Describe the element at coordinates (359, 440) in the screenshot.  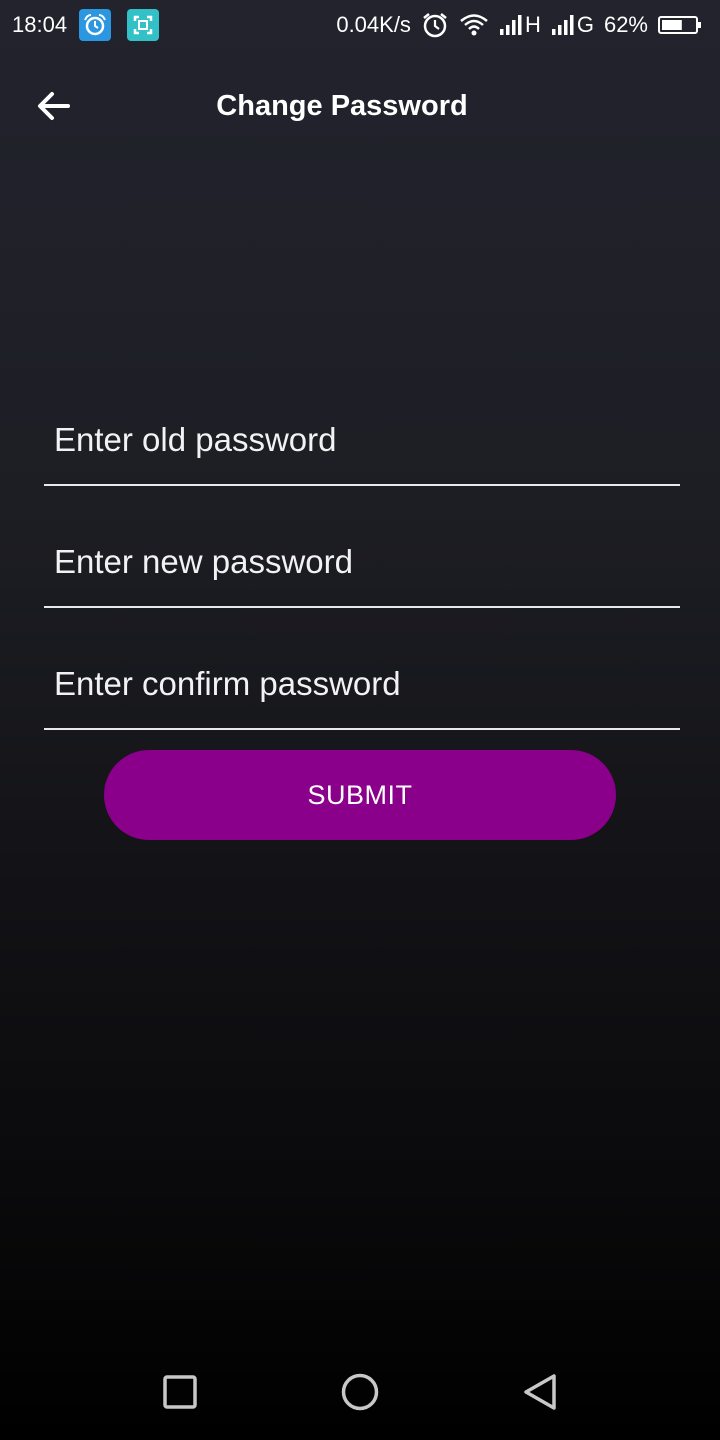
I see `old-password-input` at that location.